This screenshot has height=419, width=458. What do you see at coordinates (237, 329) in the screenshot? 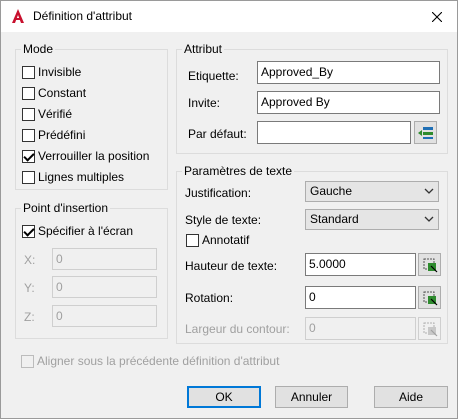
I see `boundary-width-label: Largeur du contour:` at bounding box center [237, 329].